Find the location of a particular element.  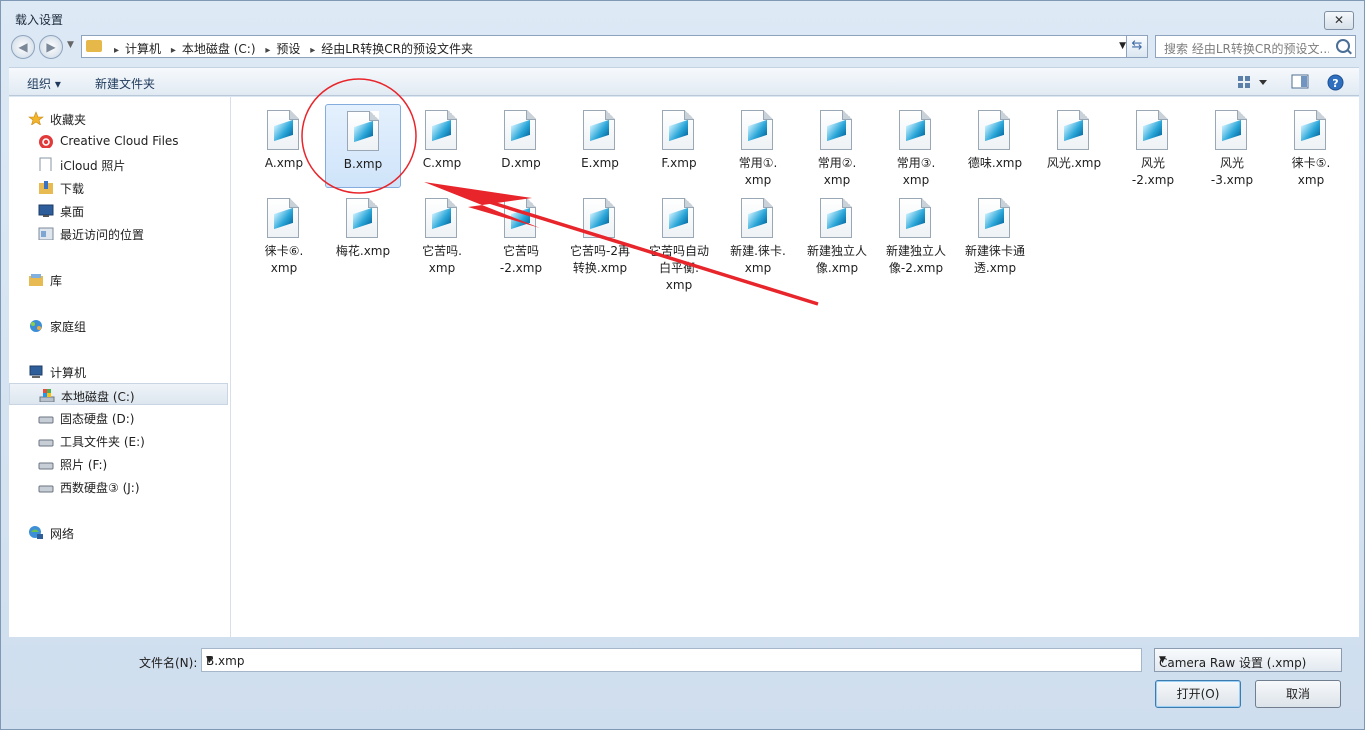

sidebar-item-label: 下载 is located at coordinates (72, 189).